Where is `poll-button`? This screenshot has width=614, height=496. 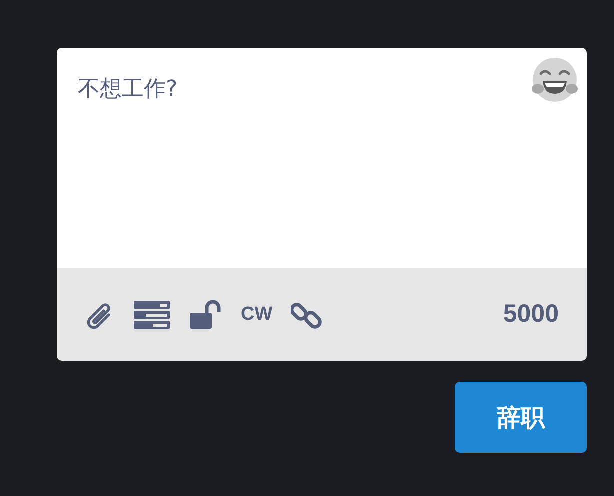 poll-button is located at coordinates (152, 315).